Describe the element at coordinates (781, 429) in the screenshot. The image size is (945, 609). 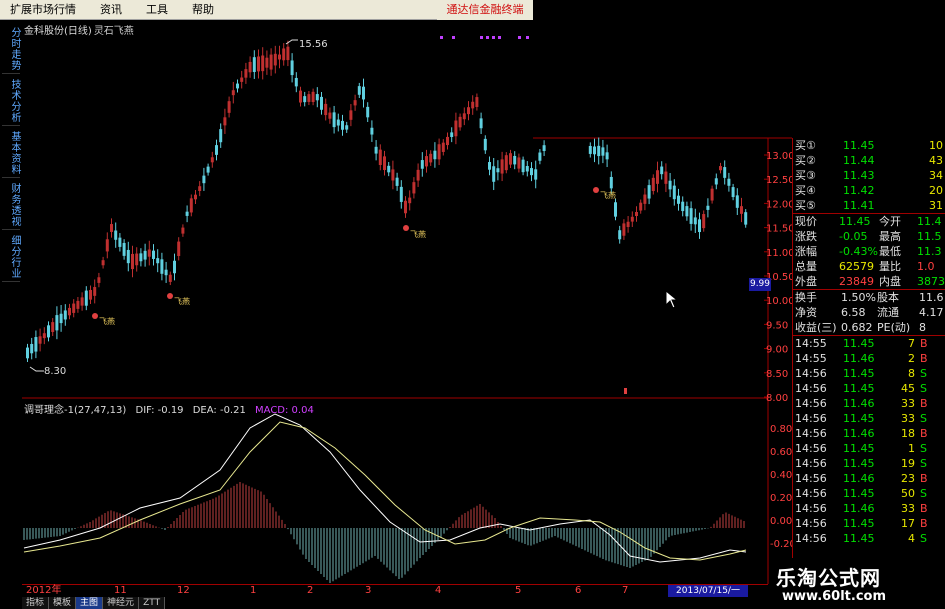
I see `macd-tick-label: 0.80` at that location.